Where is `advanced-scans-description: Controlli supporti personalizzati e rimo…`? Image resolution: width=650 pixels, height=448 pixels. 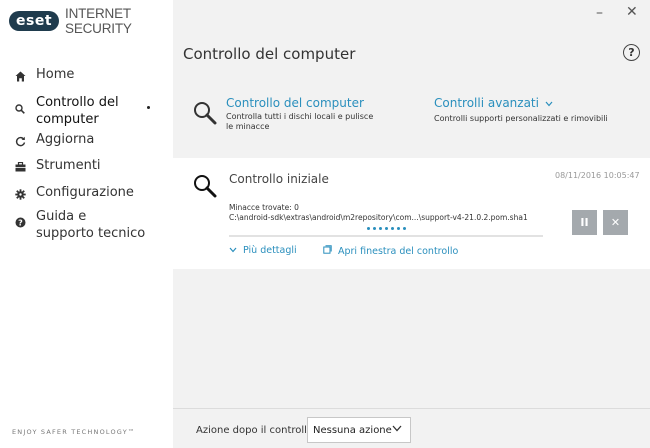 advanced-scans-description: Controlli supporti personalizzati e rimo… is located at coordinates (521, 118).